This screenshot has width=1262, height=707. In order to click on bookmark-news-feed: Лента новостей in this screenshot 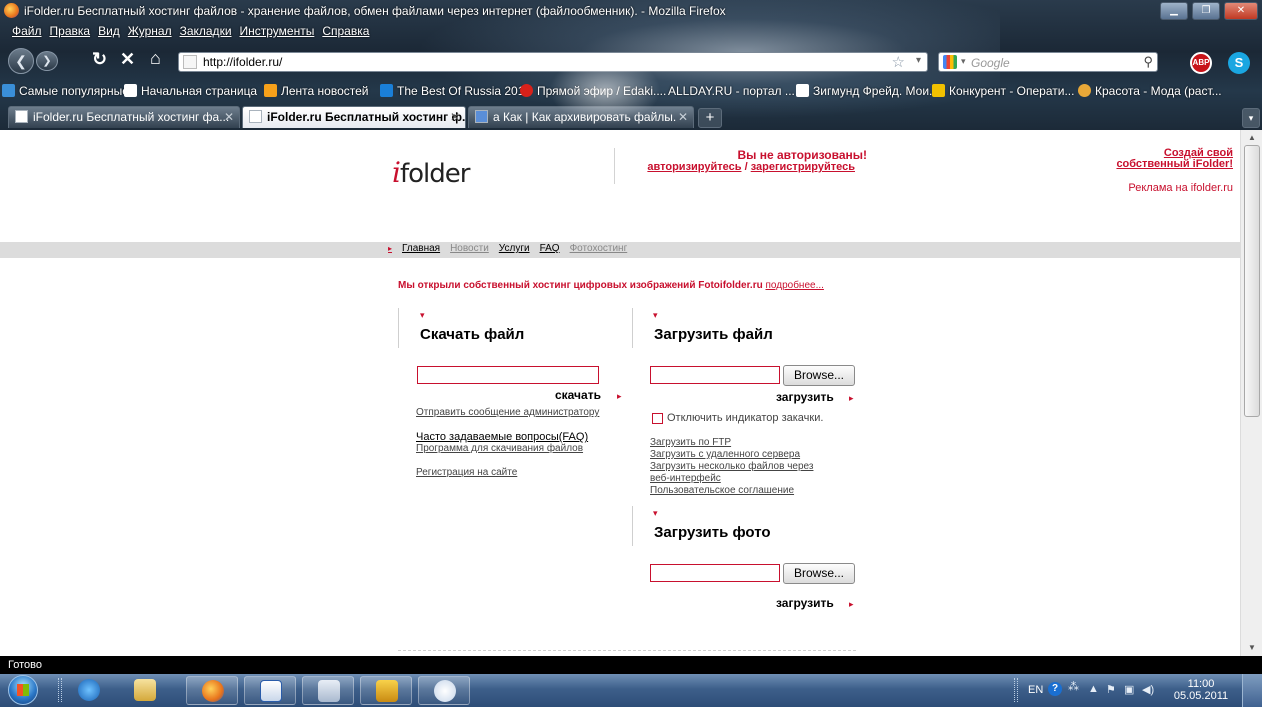, I will do `click(316, 91)`.